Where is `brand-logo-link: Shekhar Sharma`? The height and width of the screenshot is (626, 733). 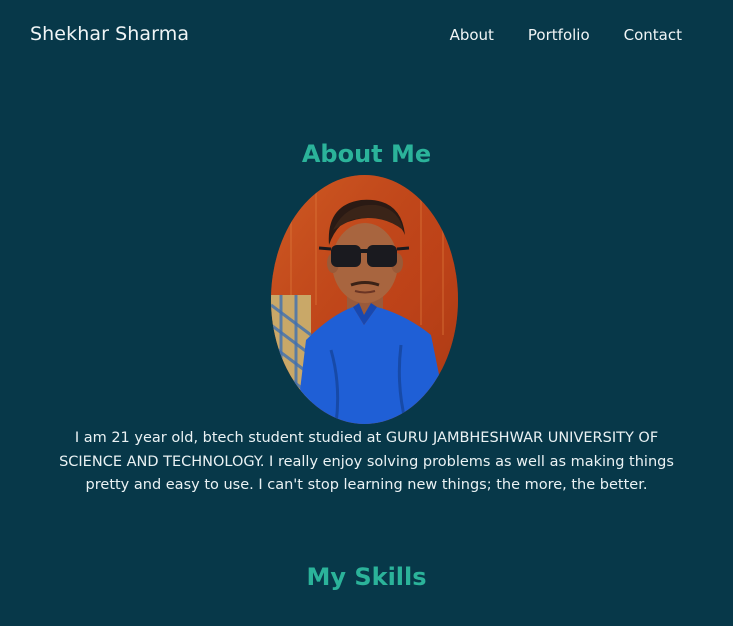 brand-logo-link: Shekhar Sharma is located at coordinates (109, 34).